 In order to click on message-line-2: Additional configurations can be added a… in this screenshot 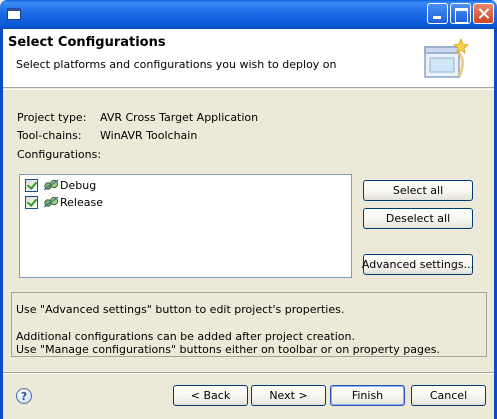, I will do `click(185, 336)`.